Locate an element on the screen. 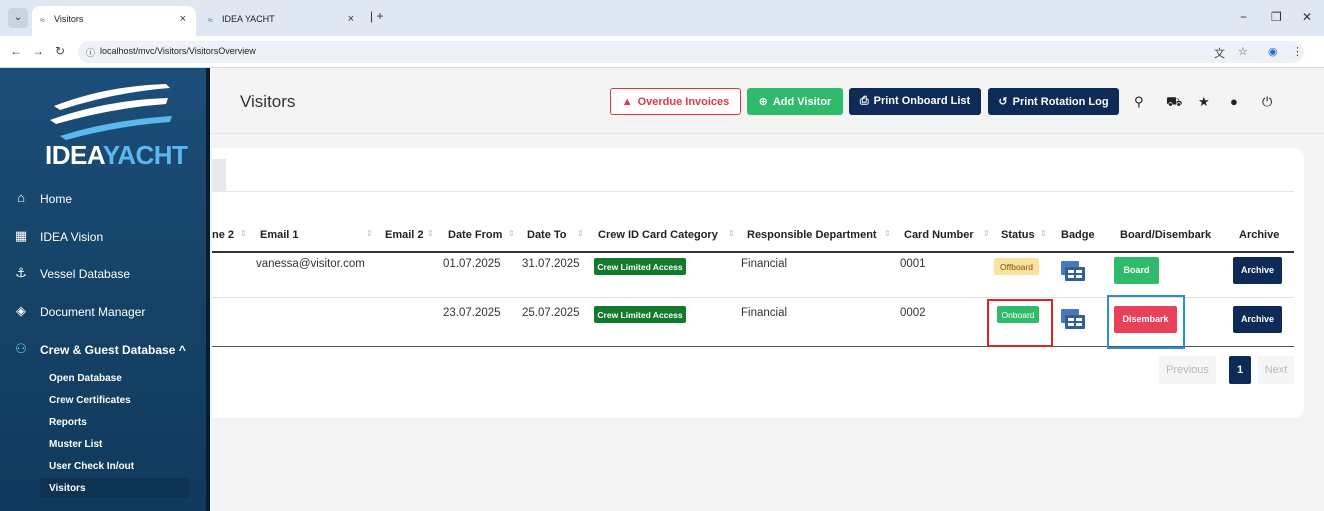 Image resolution: width=1324 pixels, height=511 pixels. sidebar-item-idea-vision: ▦ IDEA Vision is located at coordinates (103, 237).